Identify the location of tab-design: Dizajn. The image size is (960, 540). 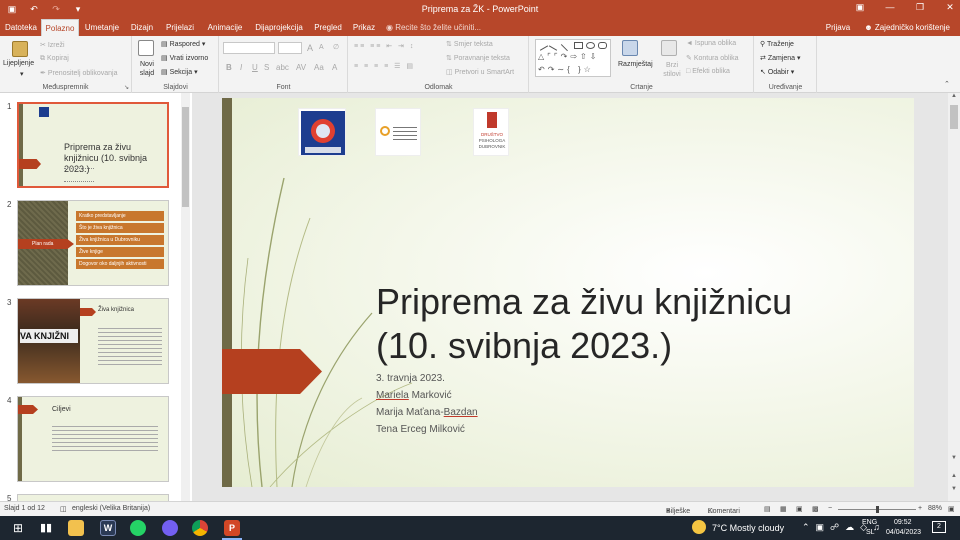
(142, 27).